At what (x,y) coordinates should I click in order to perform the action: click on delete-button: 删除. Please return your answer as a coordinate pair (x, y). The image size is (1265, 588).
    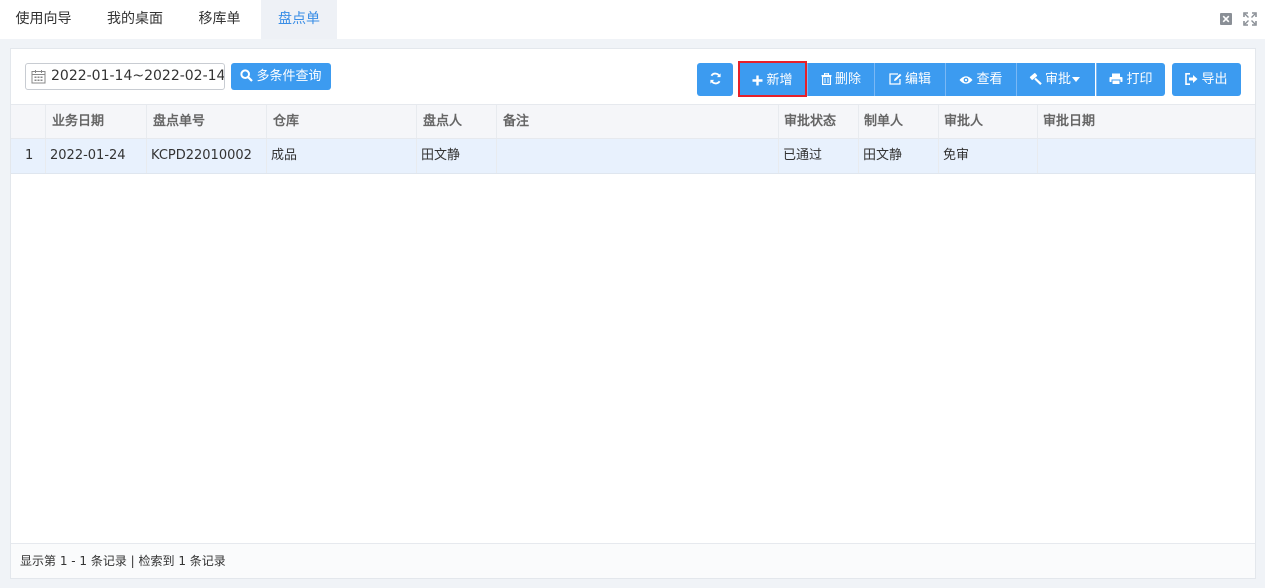
    Looking at the image, I should click on (841, 79).